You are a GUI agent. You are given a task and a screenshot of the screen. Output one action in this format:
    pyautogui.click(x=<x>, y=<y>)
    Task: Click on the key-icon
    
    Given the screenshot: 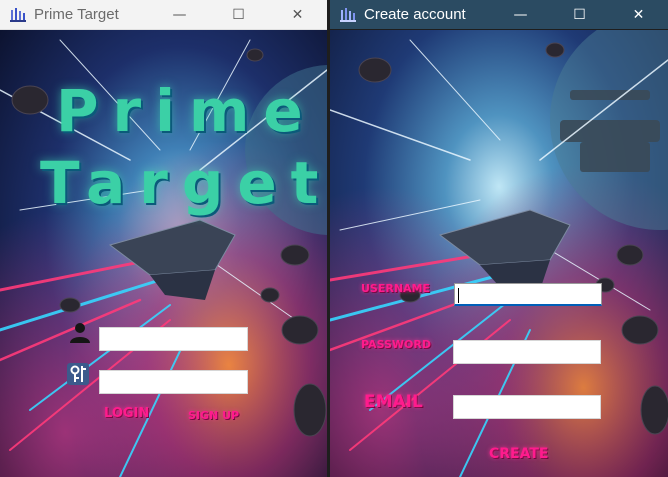 What is the action you would take?
    pyautogui.click(x=78, y=374)
    